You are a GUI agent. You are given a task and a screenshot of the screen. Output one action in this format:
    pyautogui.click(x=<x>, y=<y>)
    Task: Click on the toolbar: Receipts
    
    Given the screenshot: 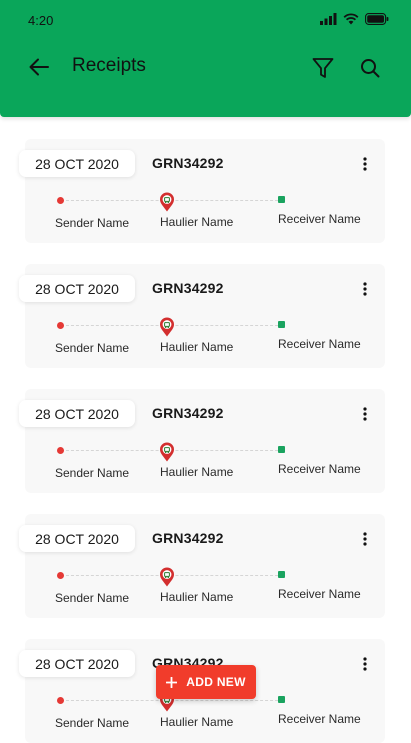 What is the action you would take?
    pyautogui.click(x=205, y=66)
    